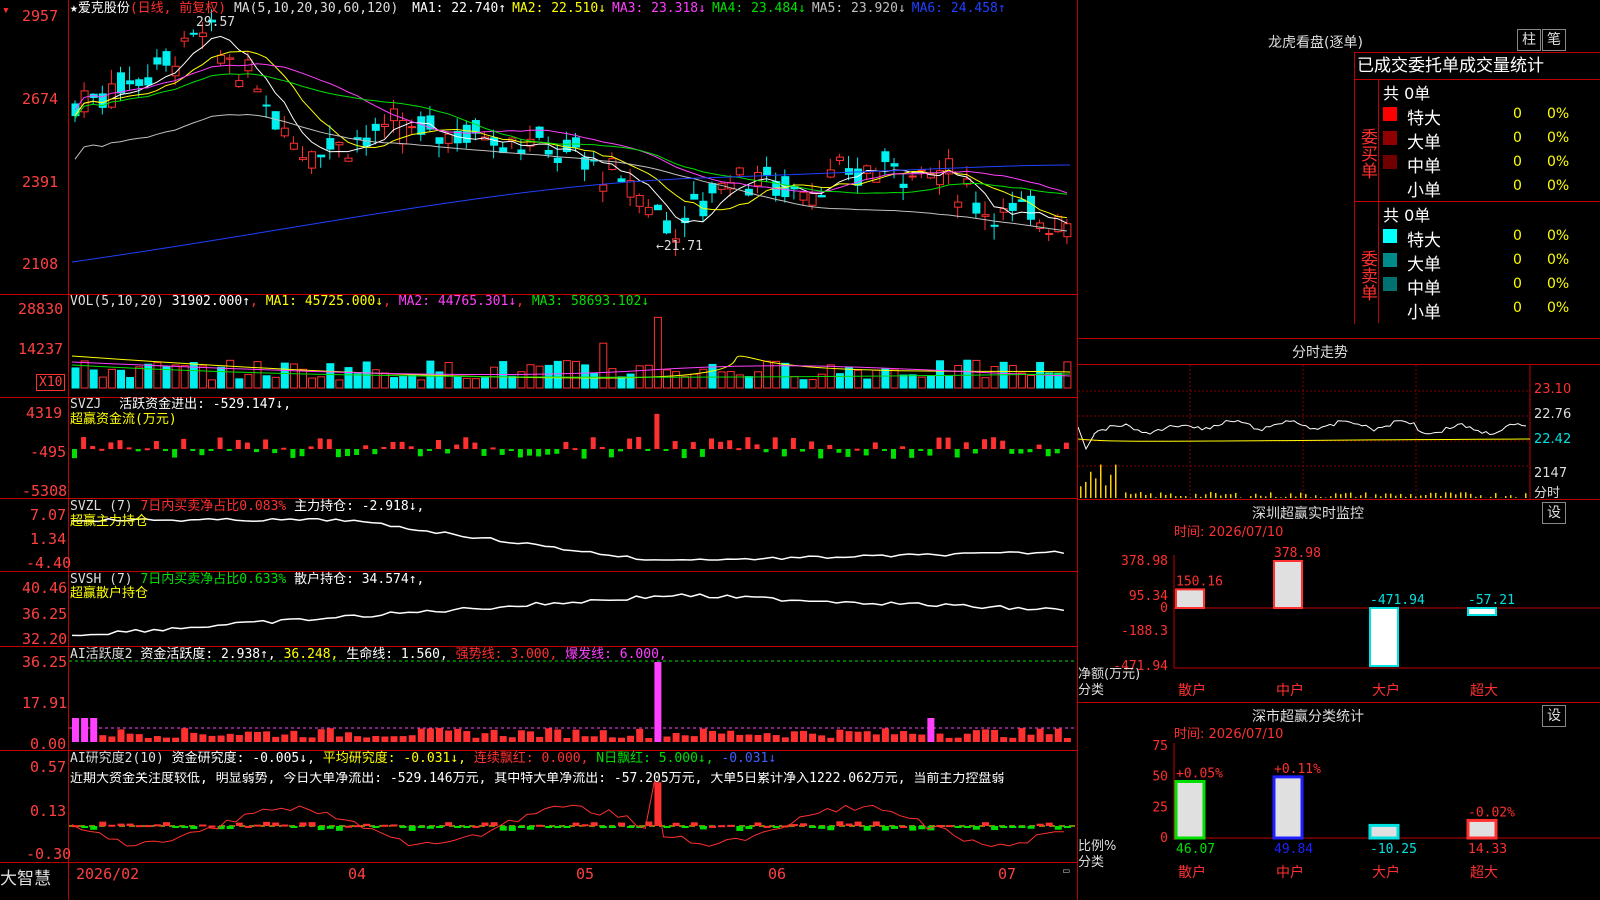 The image size is (1600, 900). What do you see at coordinates (40, 99) in the screenshot?
I see `y-tick: 2674` at bounding box center [40, 99].